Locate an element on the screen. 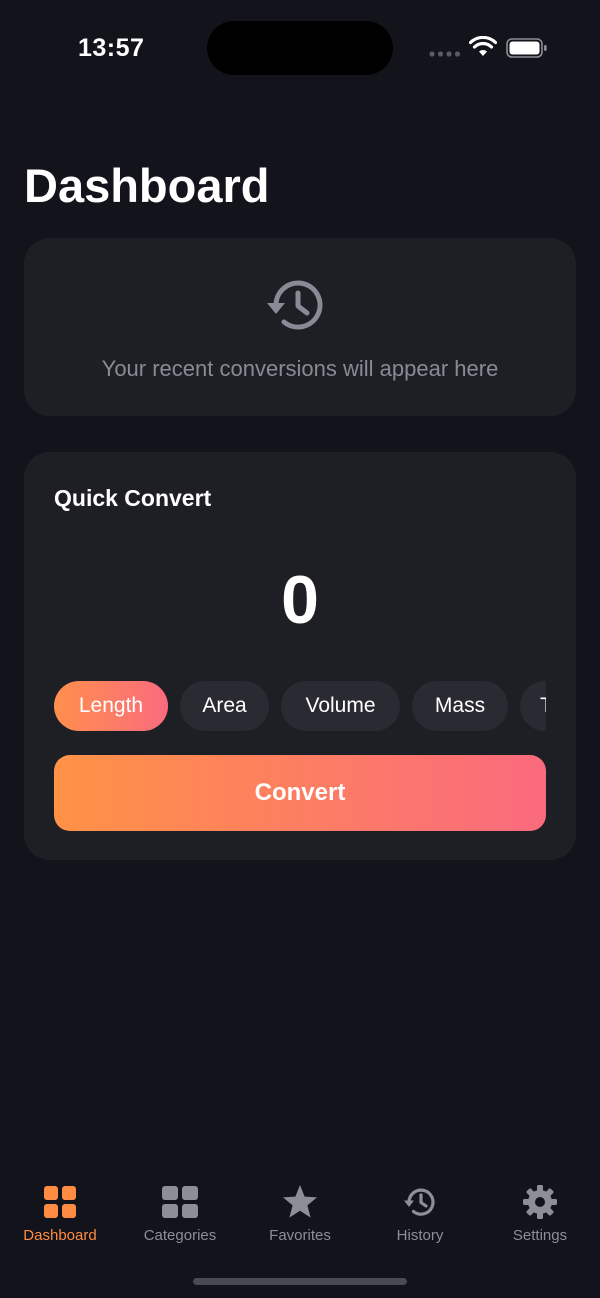 The height and width of the screenshot is (1298, 600). tab-favorites: Favorites is located at coordinates (300, 1218).